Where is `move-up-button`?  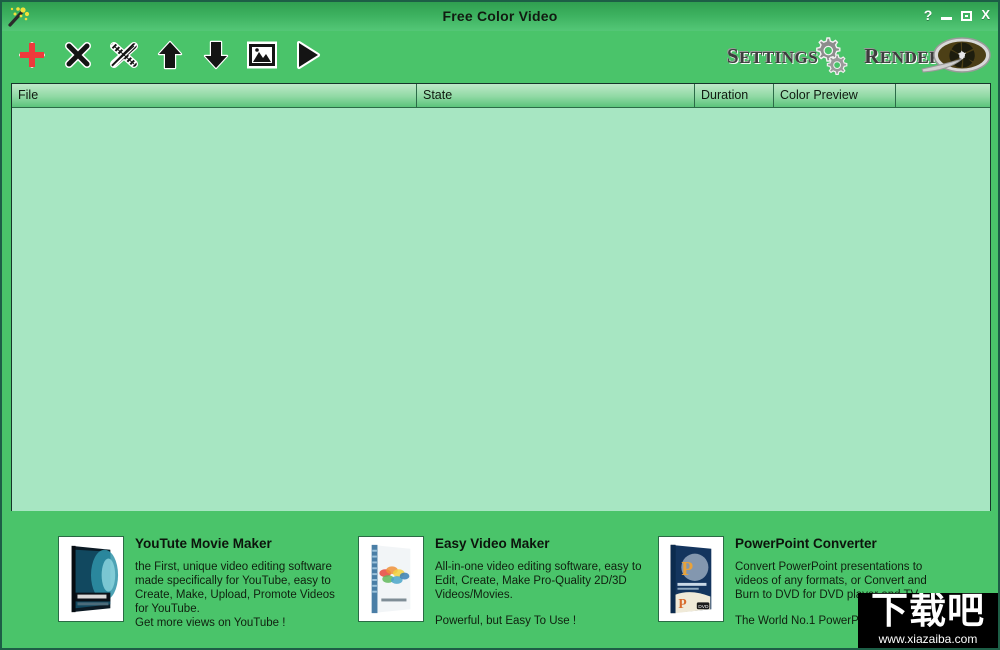 move-up-button is located at coordinates (170, 55).